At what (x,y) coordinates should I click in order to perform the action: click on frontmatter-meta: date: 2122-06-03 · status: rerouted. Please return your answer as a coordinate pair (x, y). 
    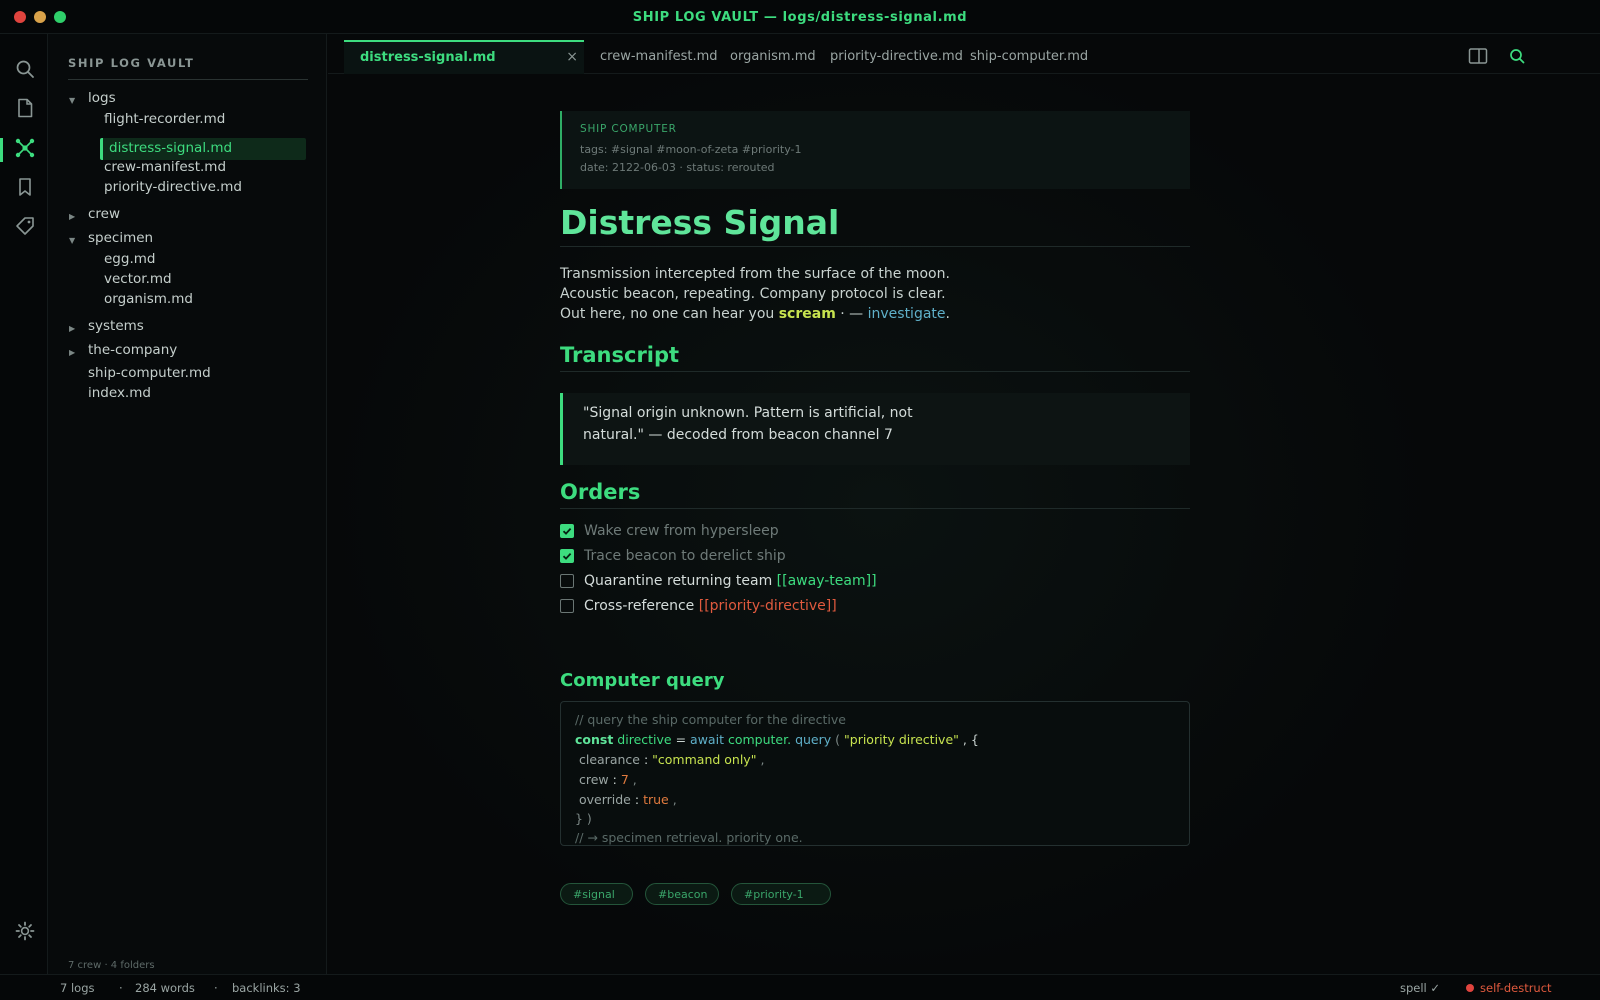
    Looking at the image, I should click on (677, 167).